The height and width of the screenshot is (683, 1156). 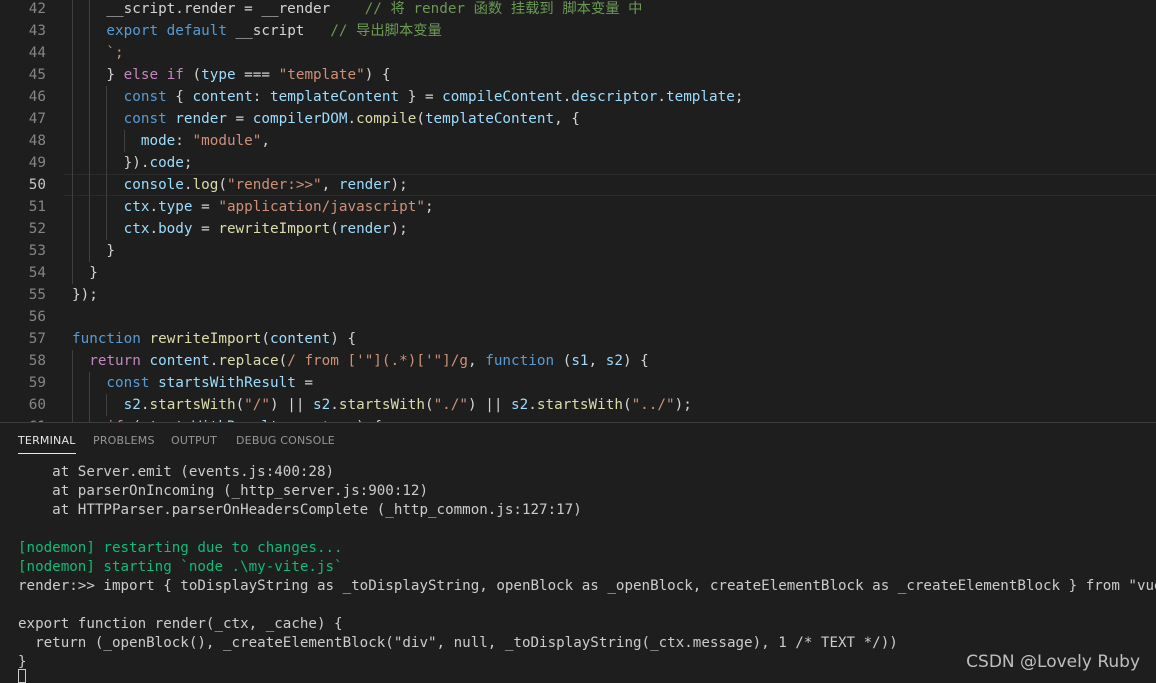 What do you see at coordinates (257, 31) in the screenshot?
I see `code-text: export default __script // 导出脚本变量` at bounding box center [257, 31].